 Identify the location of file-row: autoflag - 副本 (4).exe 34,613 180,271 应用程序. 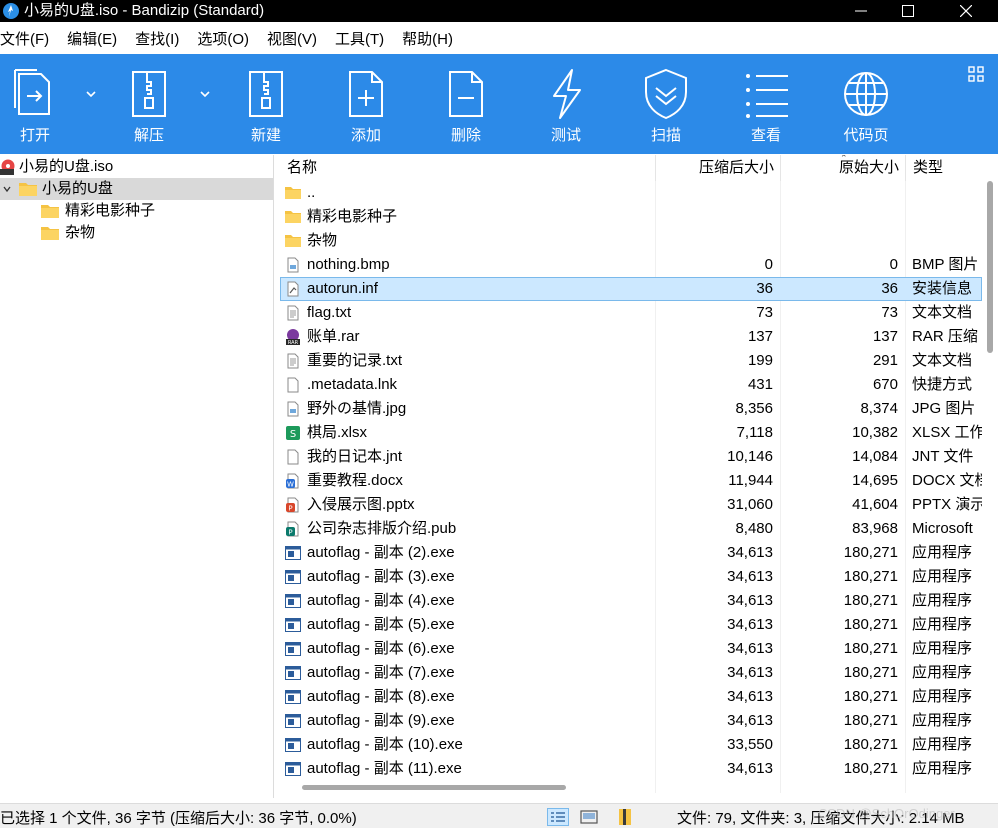
(631, 601).